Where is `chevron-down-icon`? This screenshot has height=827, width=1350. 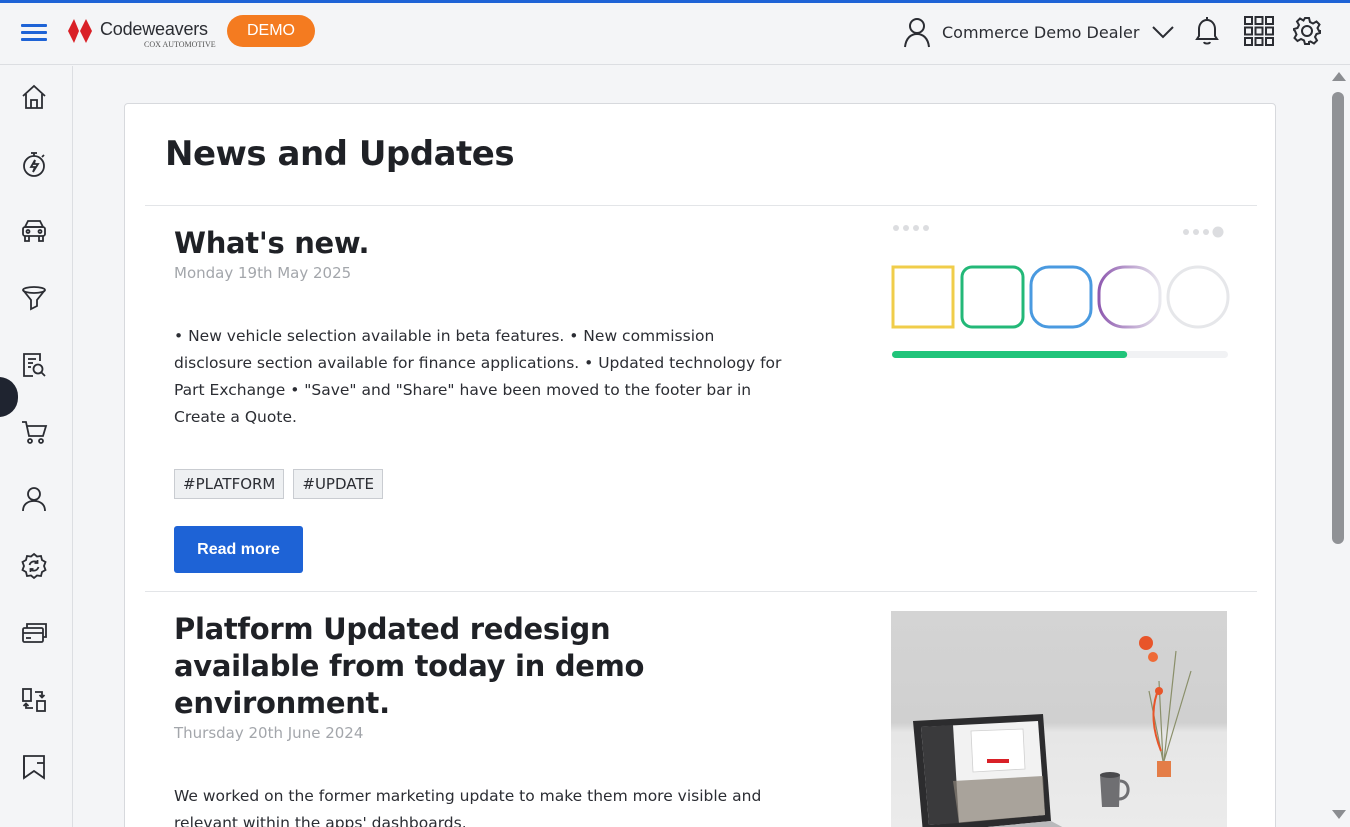
chevron-down-icon is located at coordinates (1163, 32).